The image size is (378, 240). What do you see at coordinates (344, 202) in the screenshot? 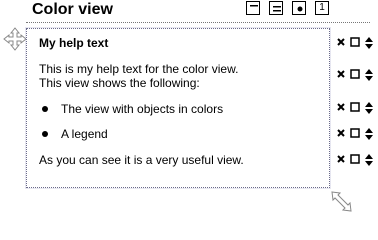
I see `resize-handle-icon` at bounding box center [344, 202].